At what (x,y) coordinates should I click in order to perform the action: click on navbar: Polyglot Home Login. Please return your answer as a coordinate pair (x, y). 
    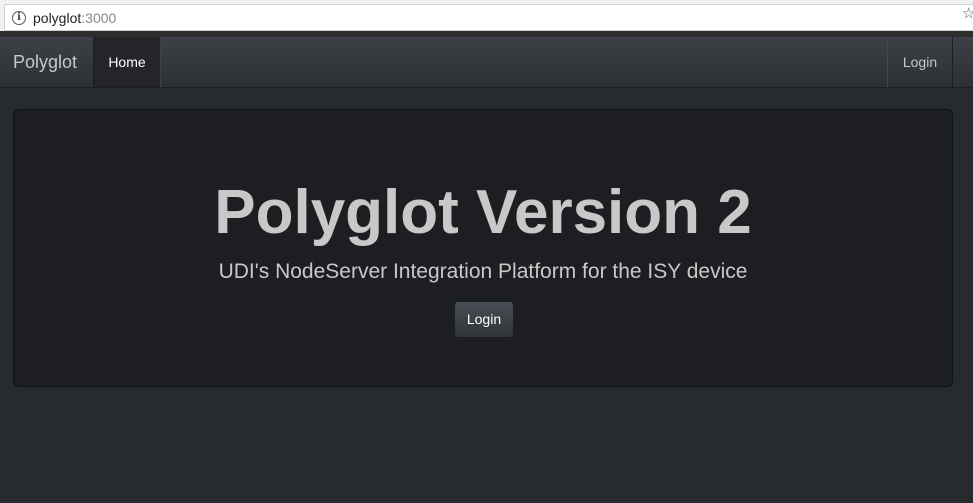
    Looking at the image, I should click on (486, 62).